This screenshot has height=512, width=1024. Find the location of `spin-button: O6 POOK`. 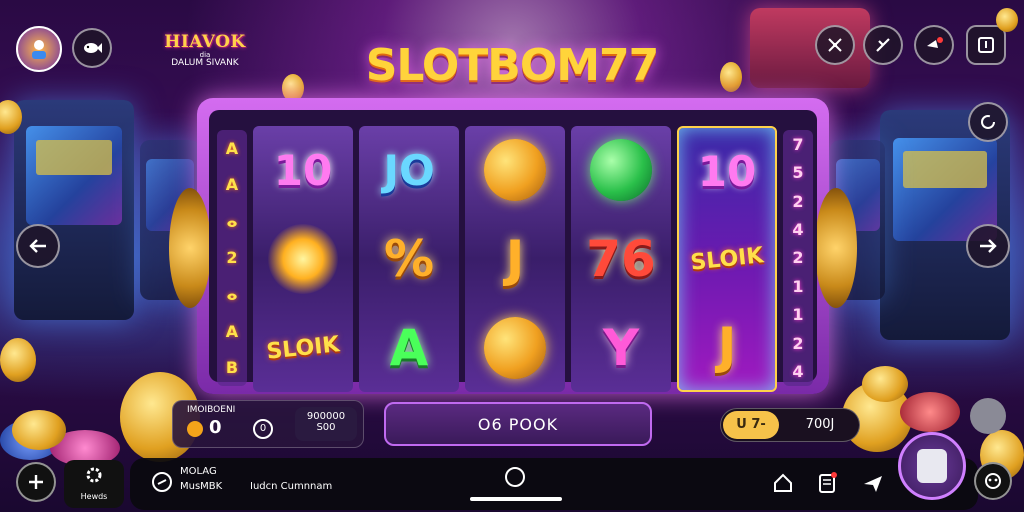

spin-button: O6 POOK is located at coordinates (518, 424).